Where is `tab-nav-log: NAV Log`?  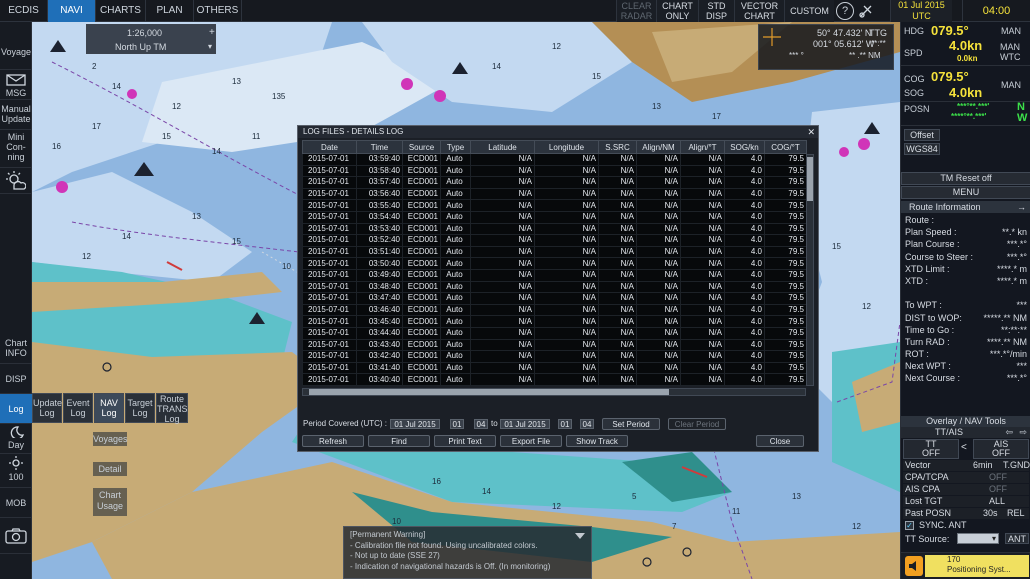
tab-nav-log: NAV Log is located at coordinates (109, 408).